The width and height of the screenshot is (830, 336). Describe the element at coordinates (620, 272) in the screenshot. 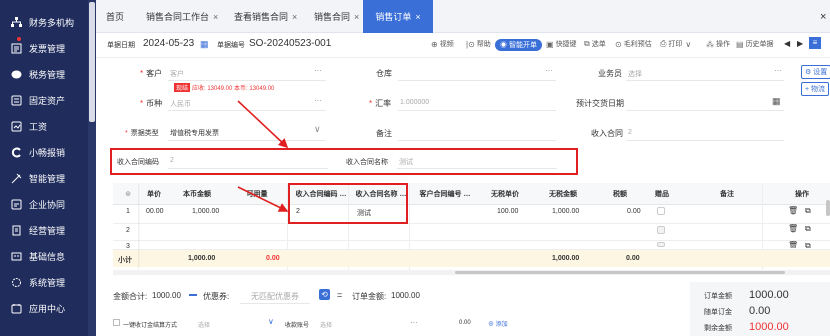

I see `grid-h-scroll-thumb` at that location.